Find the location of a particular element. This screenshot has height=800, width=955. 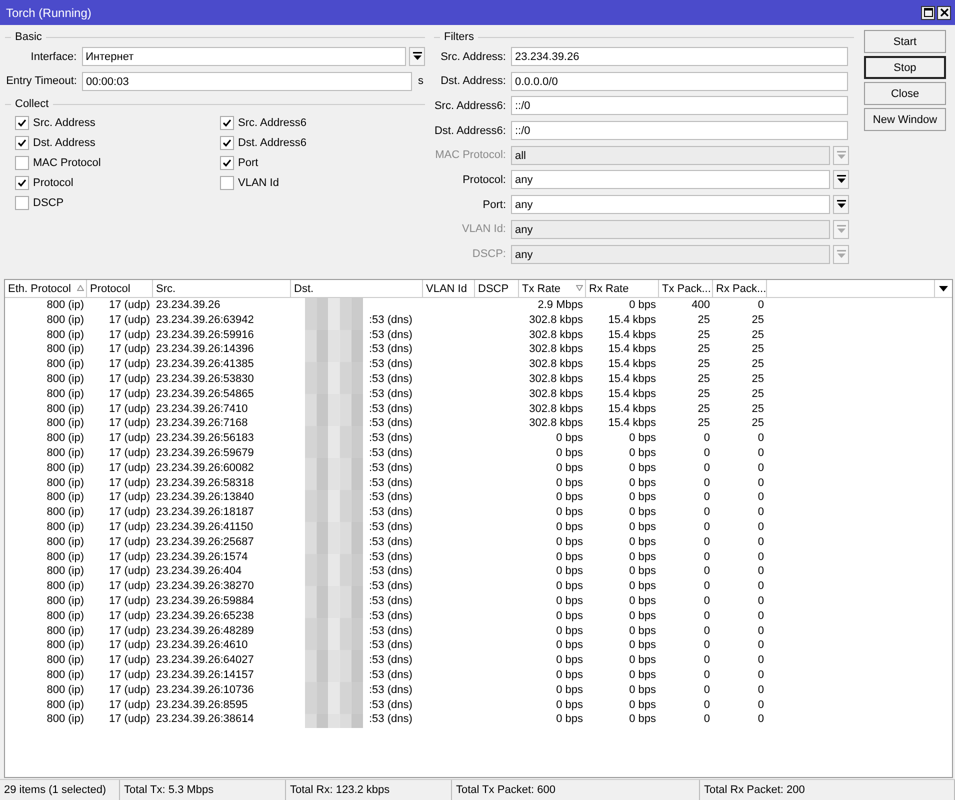

column-header: VLAN Id is located at coordinates (449, 288).